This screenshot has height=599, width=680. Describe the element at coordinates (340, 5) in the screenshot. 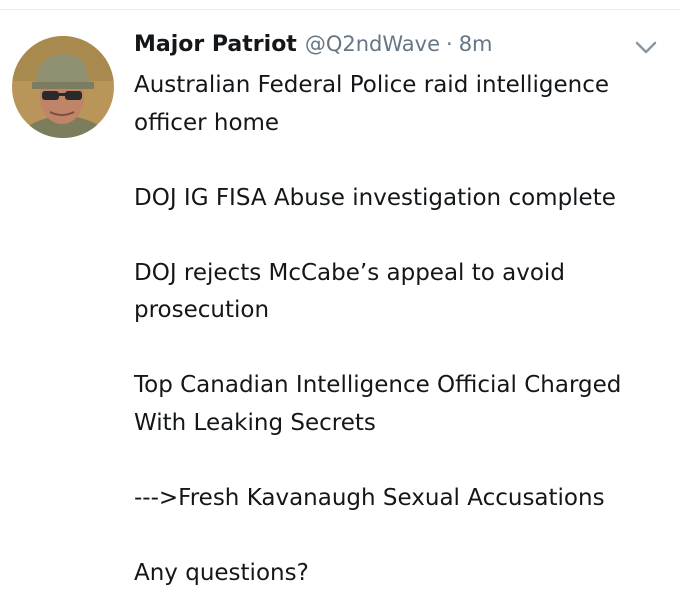

I see `top-divider` at that location.